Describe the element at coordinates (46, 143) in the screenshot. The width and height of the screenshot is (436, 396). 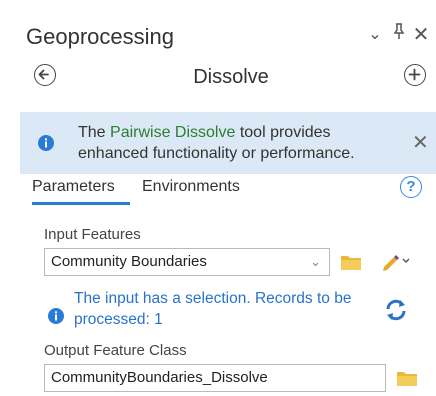
I see `info-icon` at that location.